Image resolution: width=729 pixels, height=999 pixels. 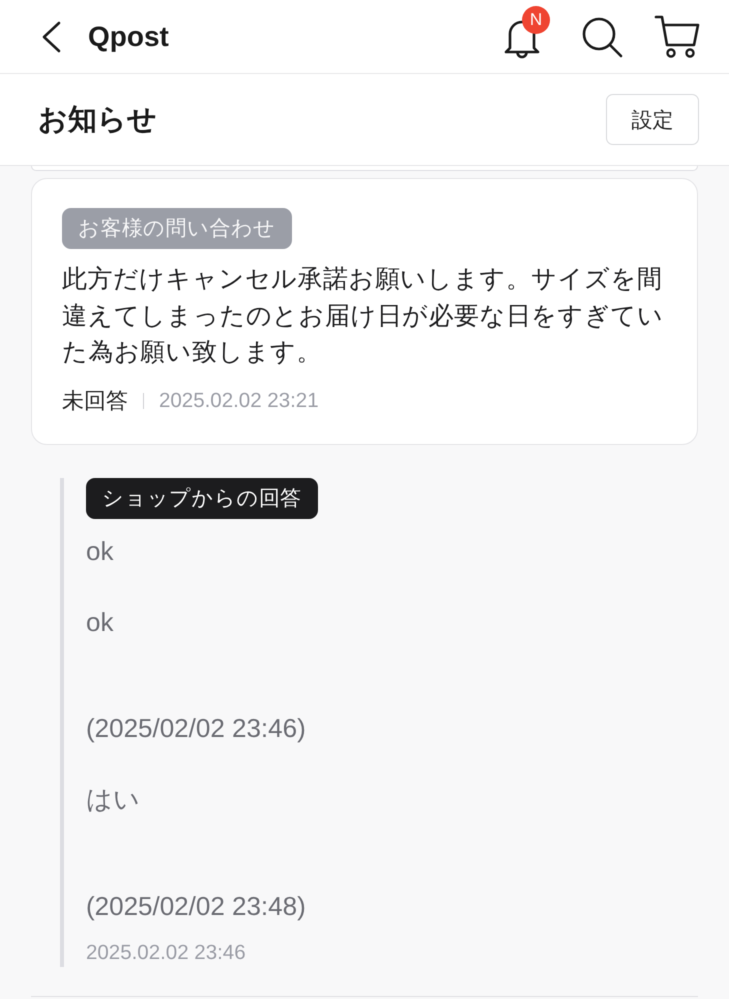 What do you see at coordinates (239, 401) in the screenshot?
I see `inquiry-date: 2025.02.02 23:21` at bounding box center [239, 401].